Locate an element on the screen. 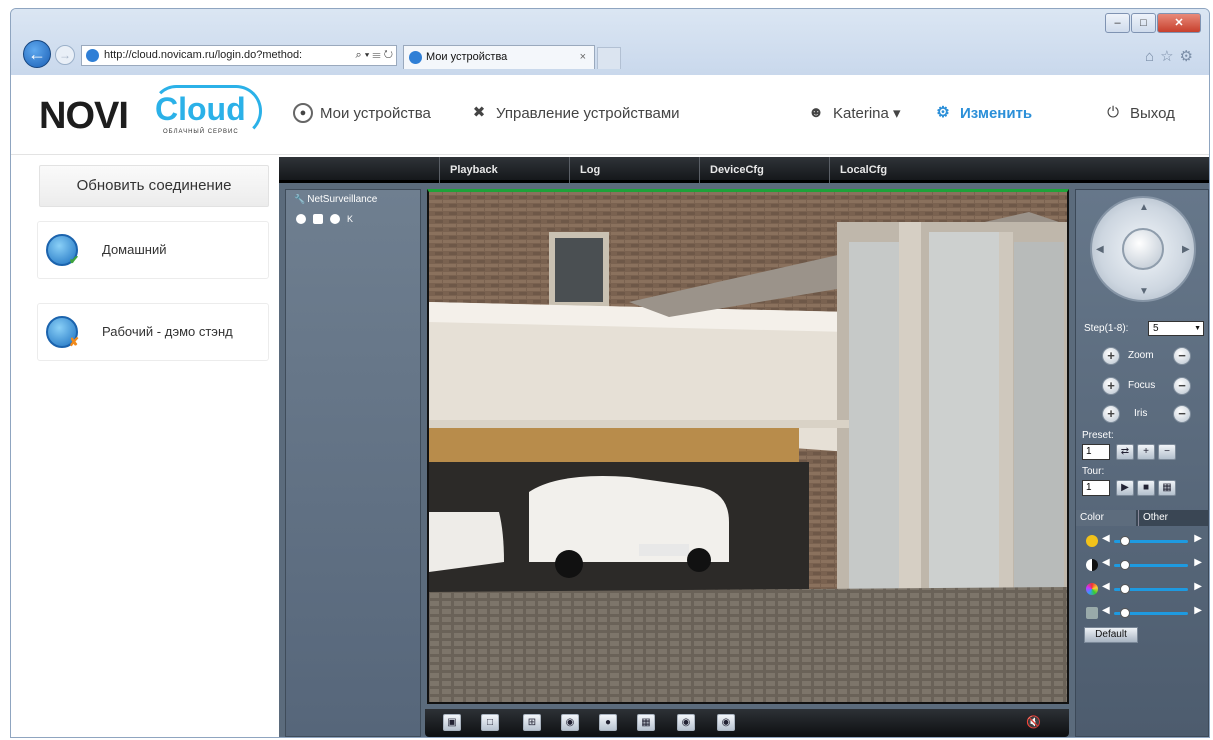 This screenshot has height=740, width=1213. preset-goto-icon: ⇄ is located at coordinates (1125, 452).